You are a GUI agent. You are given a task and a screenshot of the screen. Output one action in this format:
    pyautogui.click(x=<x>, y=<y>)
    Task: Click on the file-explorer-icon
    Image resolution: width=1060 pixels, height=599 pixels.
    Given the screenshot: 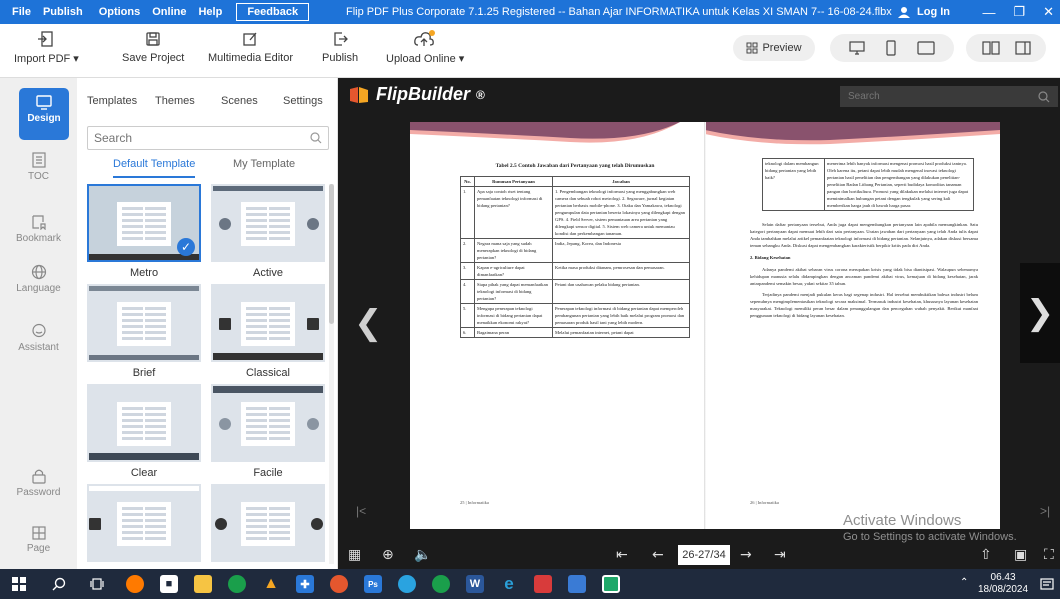 What is the action you would take?
    pyautogui.click(x=203, y=584)
    